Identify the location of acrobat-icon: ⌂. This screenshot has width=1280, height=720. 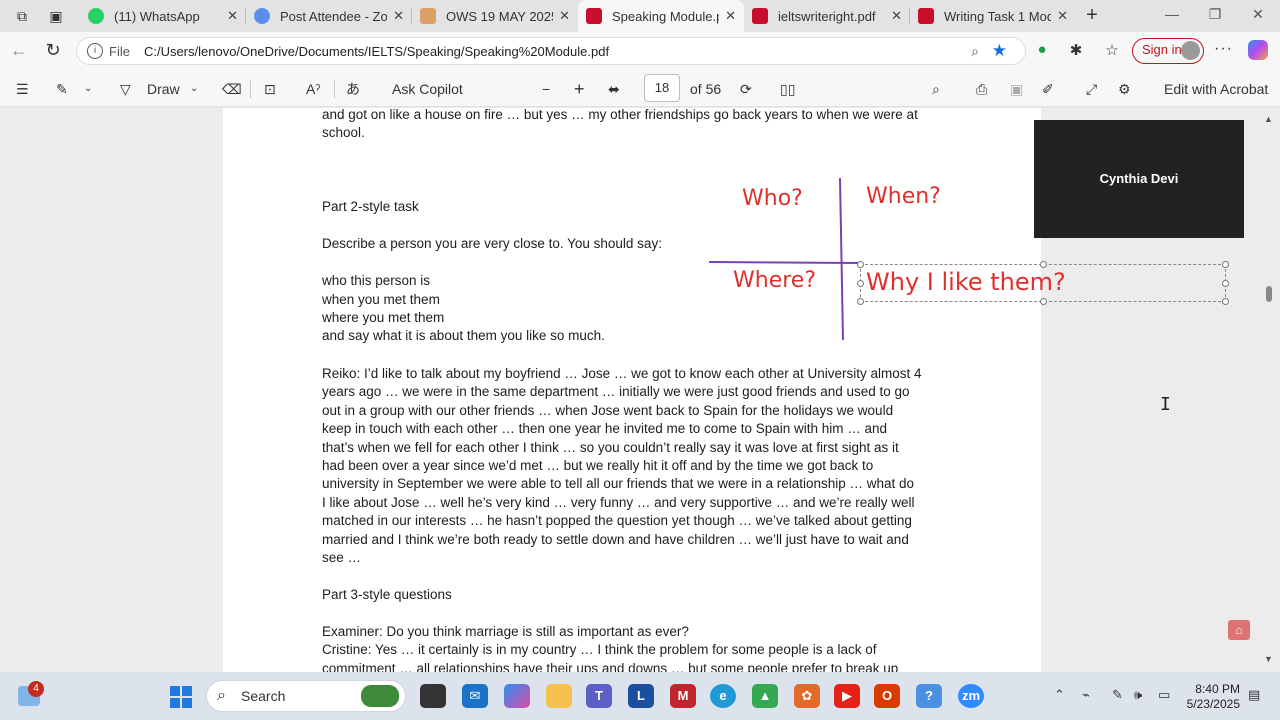
(1239, 630).